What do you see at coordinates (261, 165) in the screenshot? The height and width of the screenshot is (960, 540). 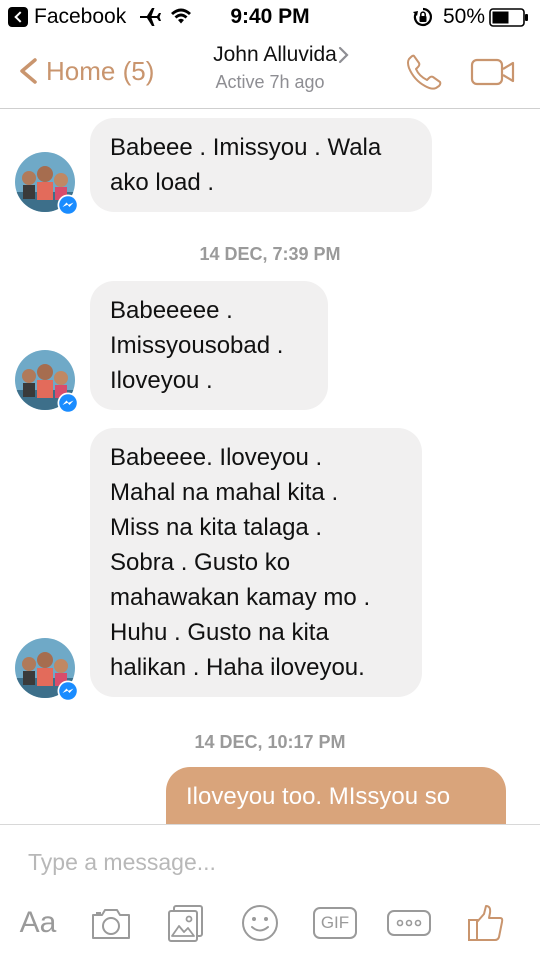 I see `message-bubble-incoming: Babeee . Imissyou . Wala ako load .` at bounding box center [261, 165].